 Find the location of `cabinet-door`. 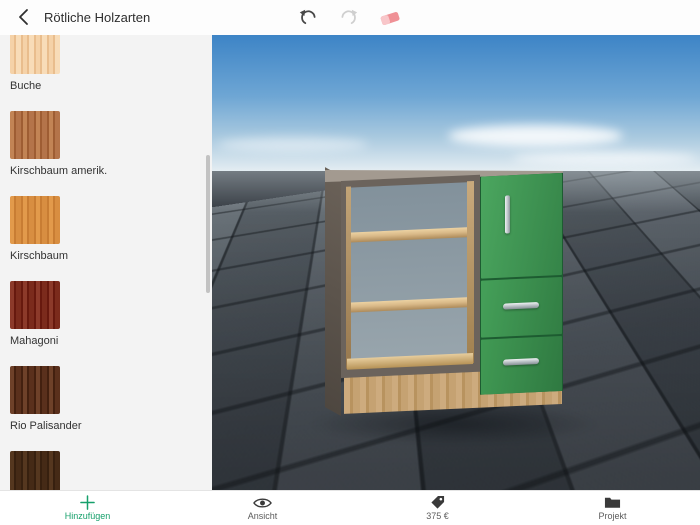

cabinet-door is located at coordinates (521, 225).